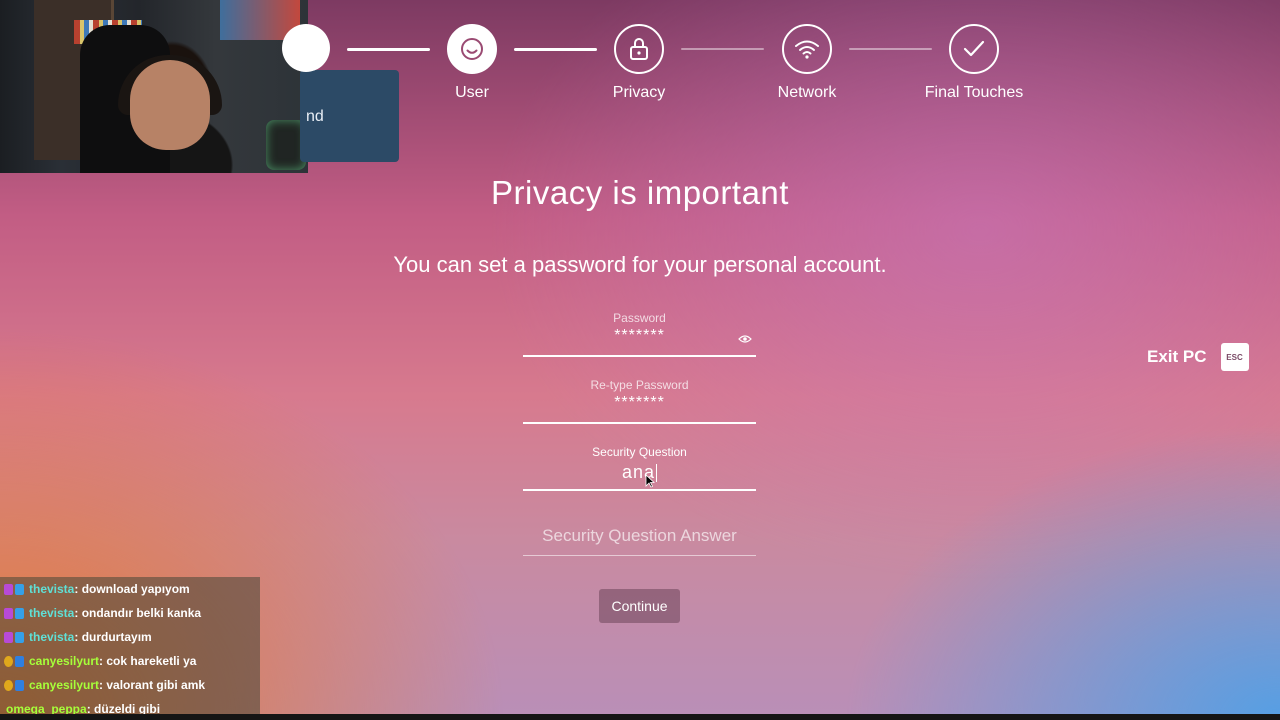  I want to click on chat-message: thevista : download yapıyom, so click(130, 589).